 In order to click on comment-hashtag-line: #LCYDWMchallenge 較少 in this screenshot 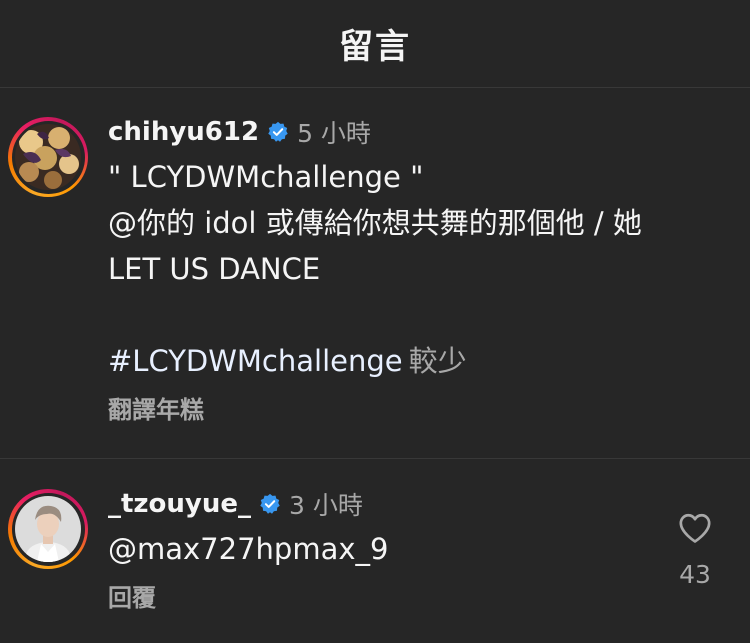, I will do `click(375, 361)`.